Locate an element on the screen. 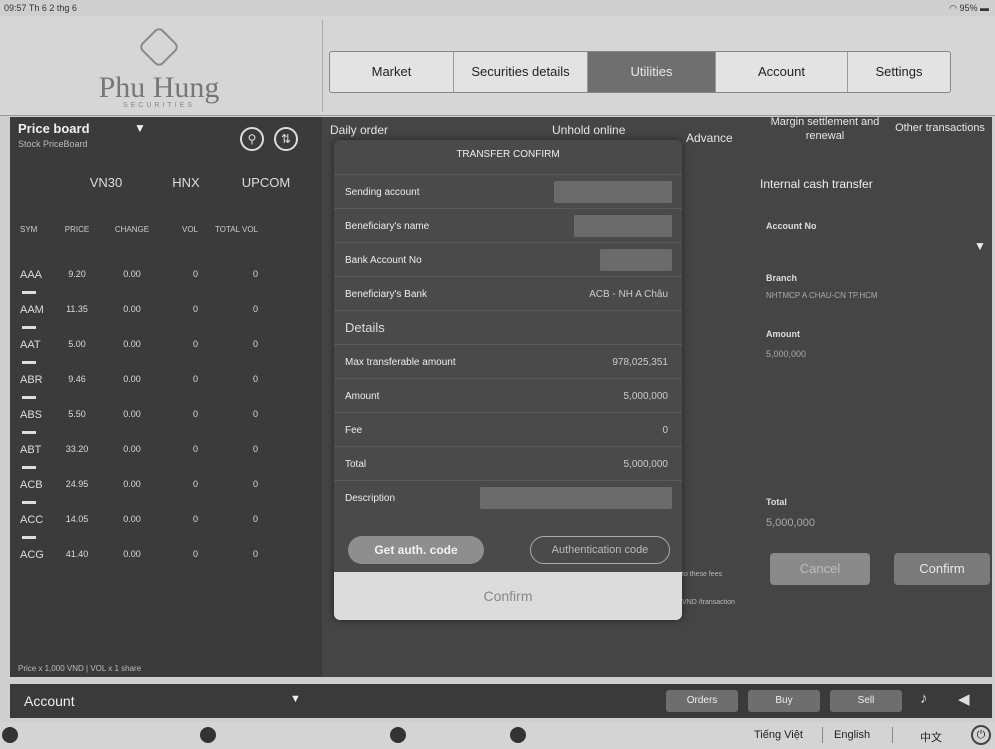 This screenshot has width=995, height=749. lang-vietnamese: Tiếng Việt is located at coordinates (778, 735).